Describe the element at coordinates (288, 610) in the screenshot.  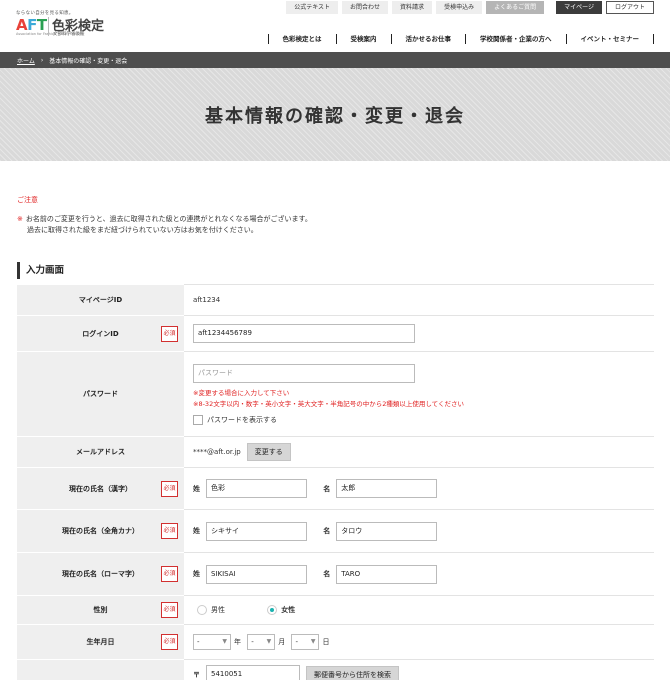
I see `gender-female-label: 女性` at that location.